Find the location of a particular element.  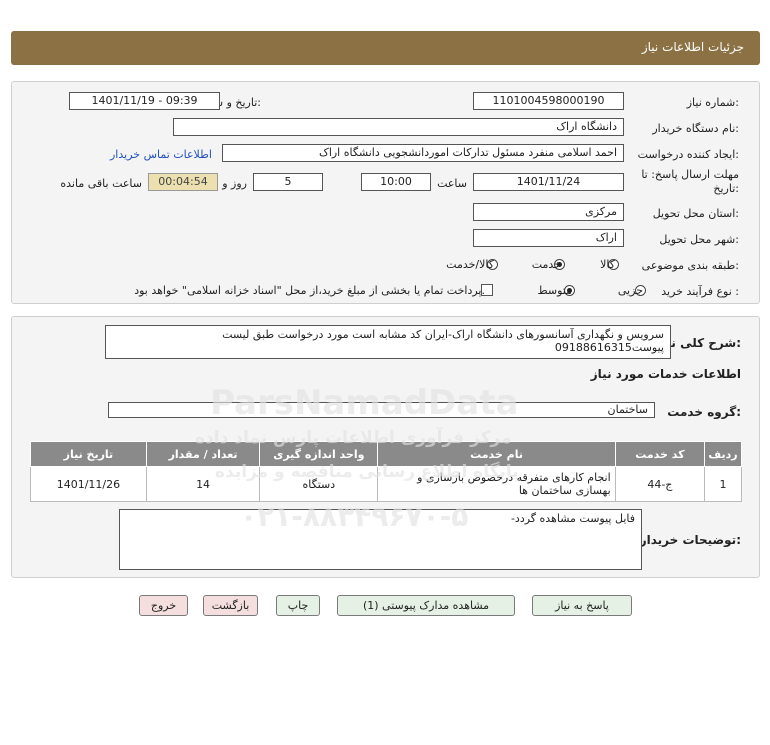

back-button: بازگشت is located at coordinates (230, 605).